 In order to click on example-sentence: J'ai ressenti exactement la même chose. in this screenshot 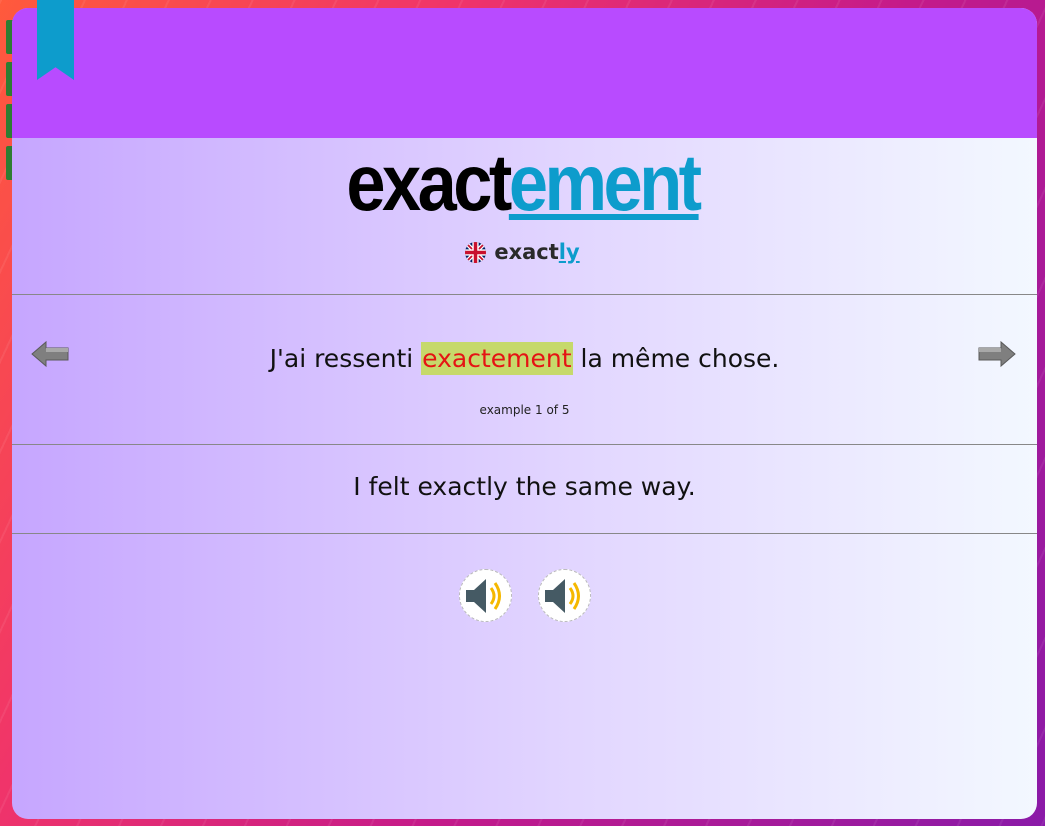, I will do `click(524, 358)`.